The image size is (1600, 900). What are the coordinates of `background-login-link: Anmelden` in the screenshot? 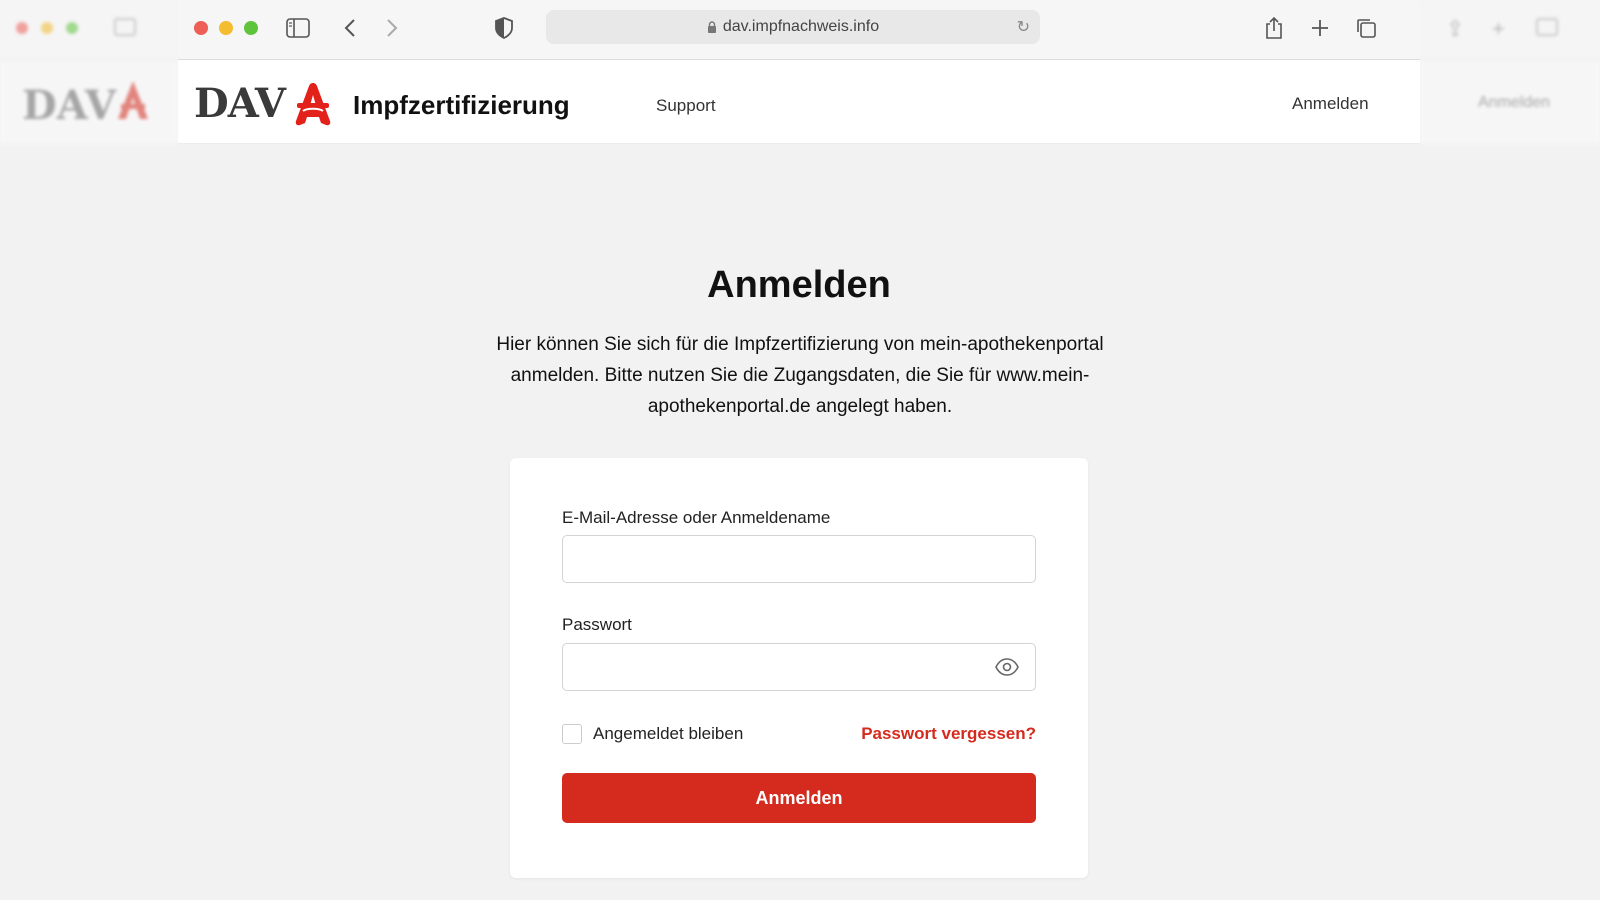 It's located at (1514, 102).